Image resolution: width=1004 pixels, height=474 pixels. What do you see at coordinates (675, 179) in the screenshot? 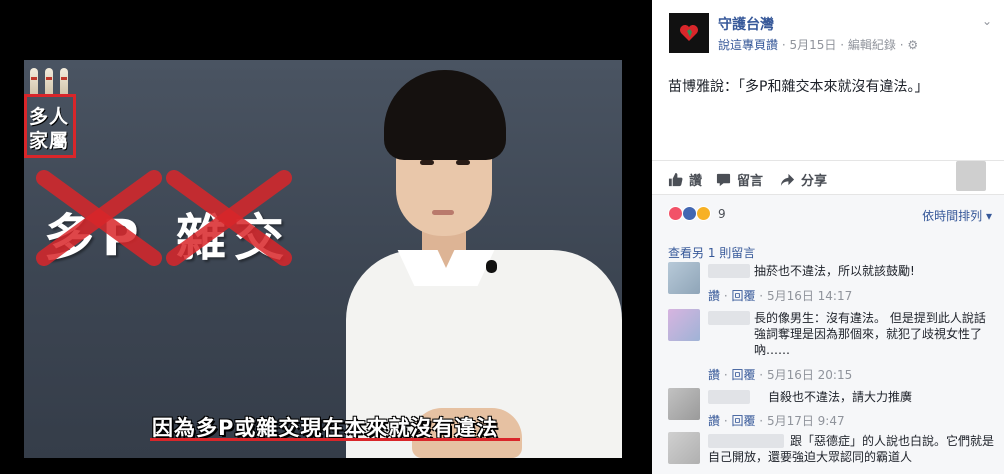
I see `thumbs-up-icon` at bounding box center [675, 179].